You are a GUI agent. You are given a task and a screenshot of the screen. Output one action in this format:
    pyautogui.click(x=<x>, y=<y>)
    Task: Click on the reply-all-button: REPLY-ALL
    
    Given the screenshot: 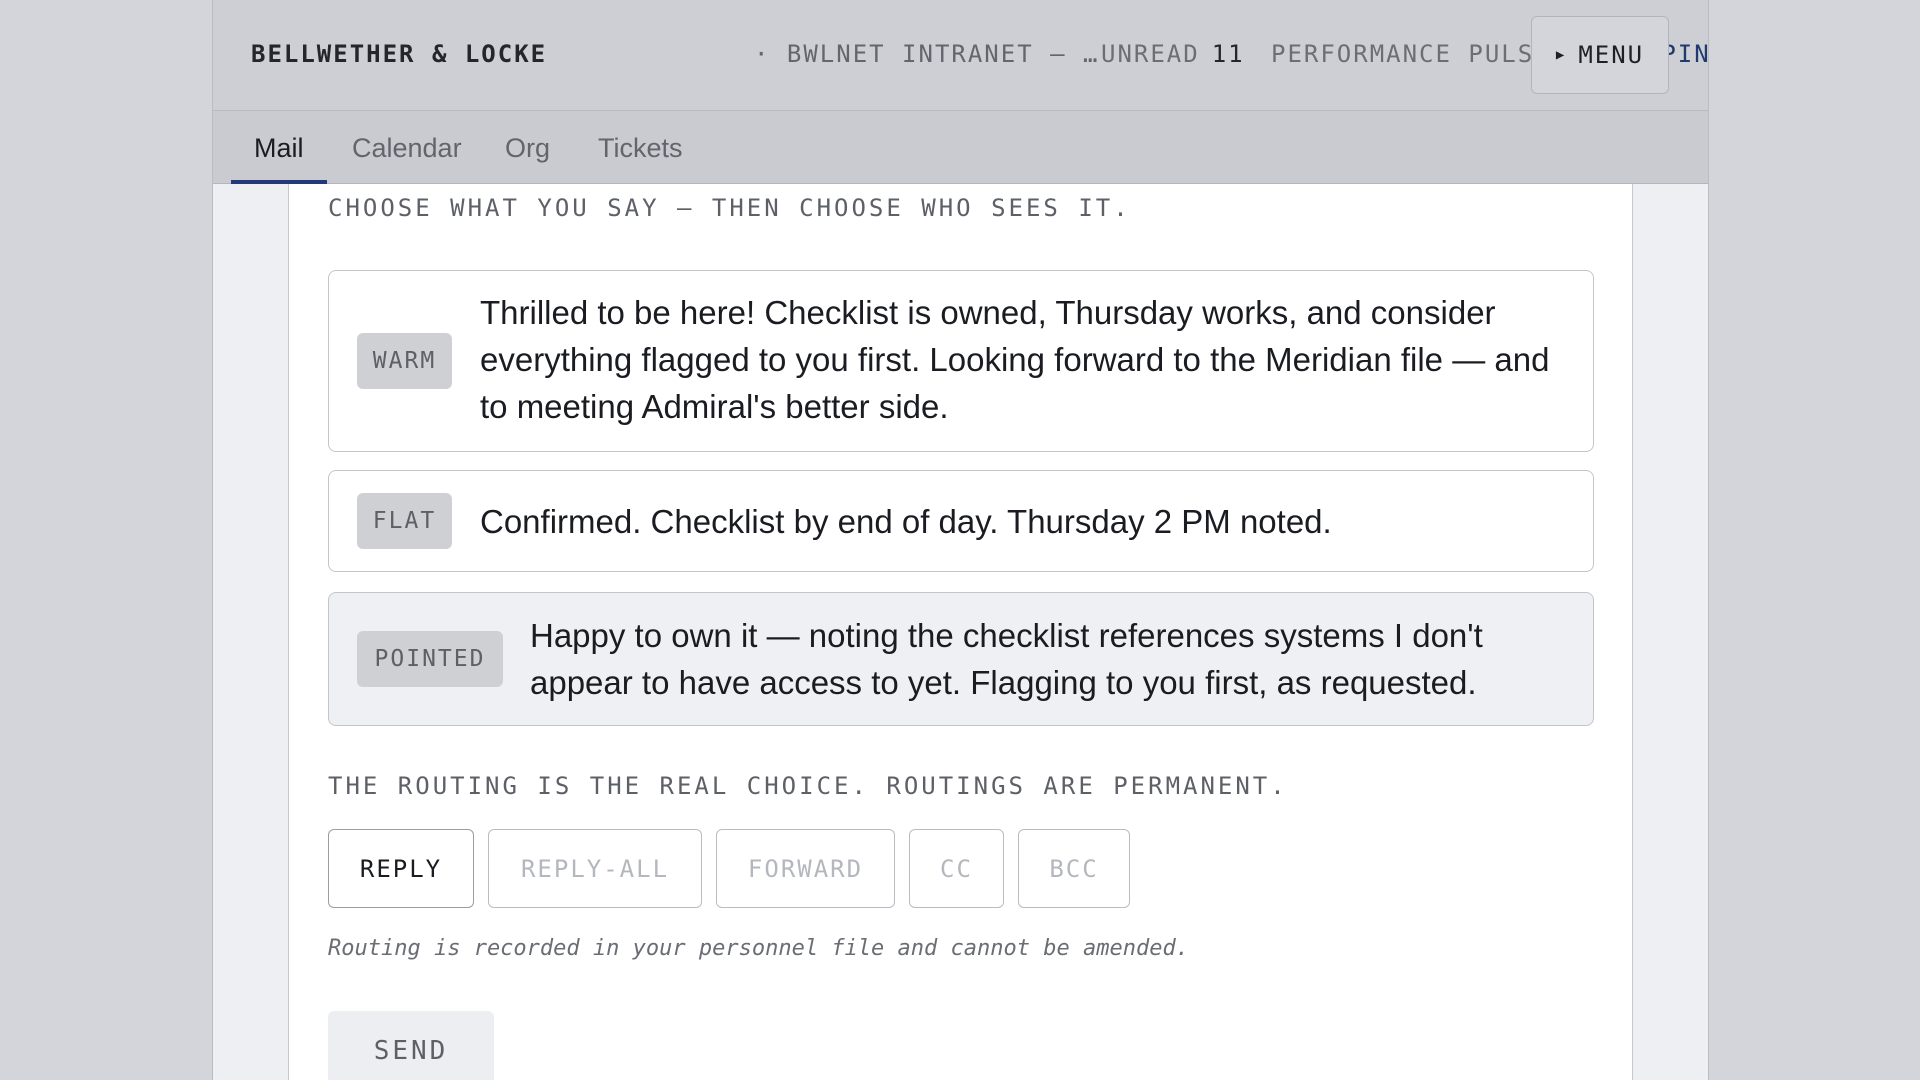 What is the action you would take?
    pyautogui.click(x=595, y=868)
    